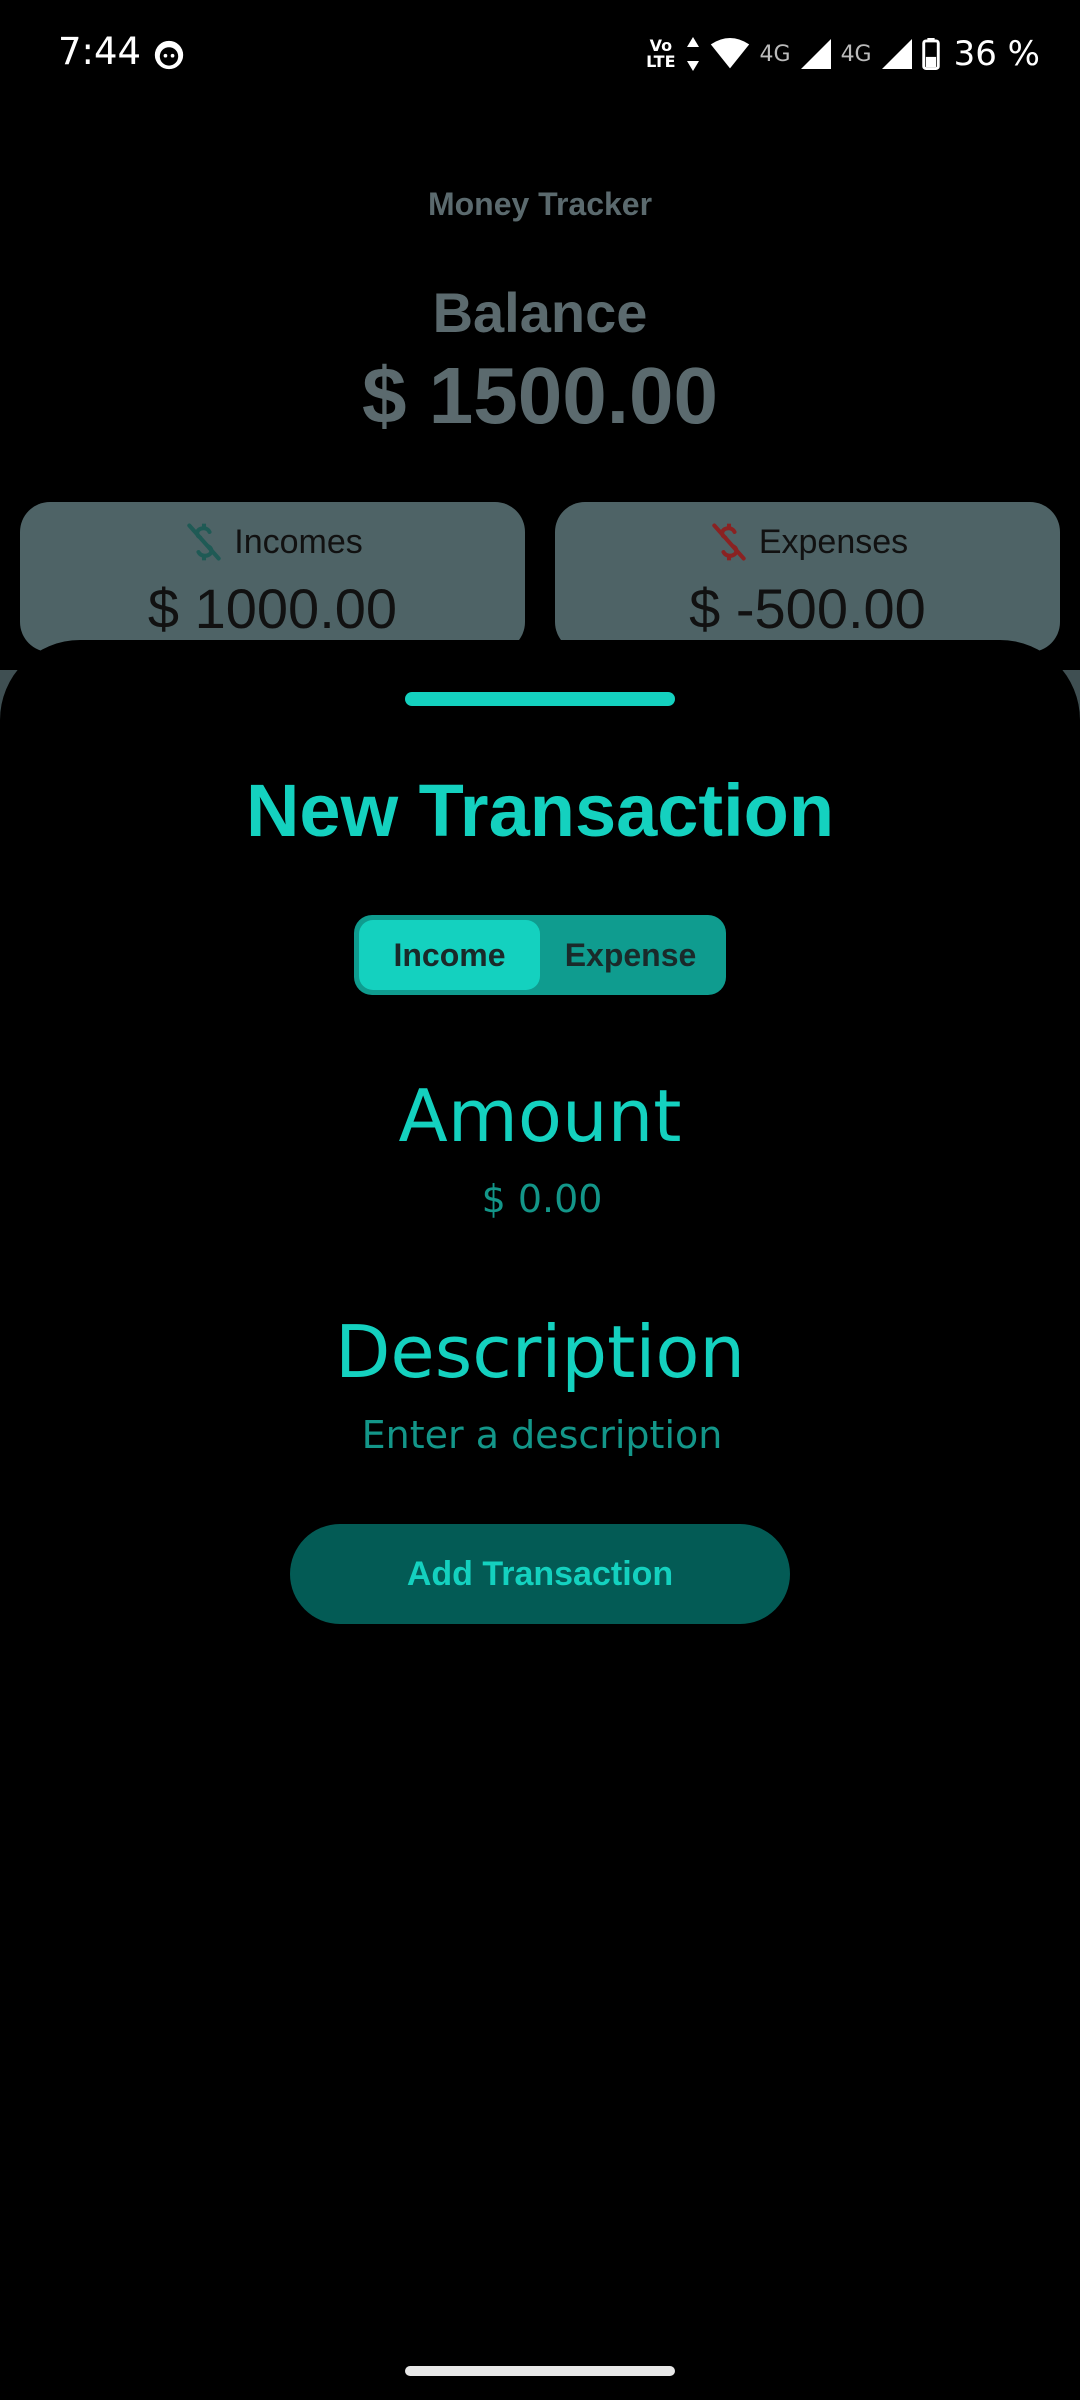 The image size is (1080, 2400). Describe the element at coordinates (630, 955) in the screenshot. I see `expense-toggle-button: Expense` at that location.